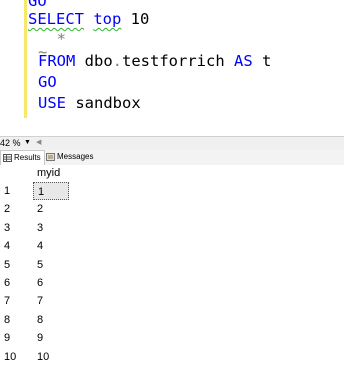  Describe the element at coordinates (262, 61) in the screenshot. I see `code-token: t` at that location.